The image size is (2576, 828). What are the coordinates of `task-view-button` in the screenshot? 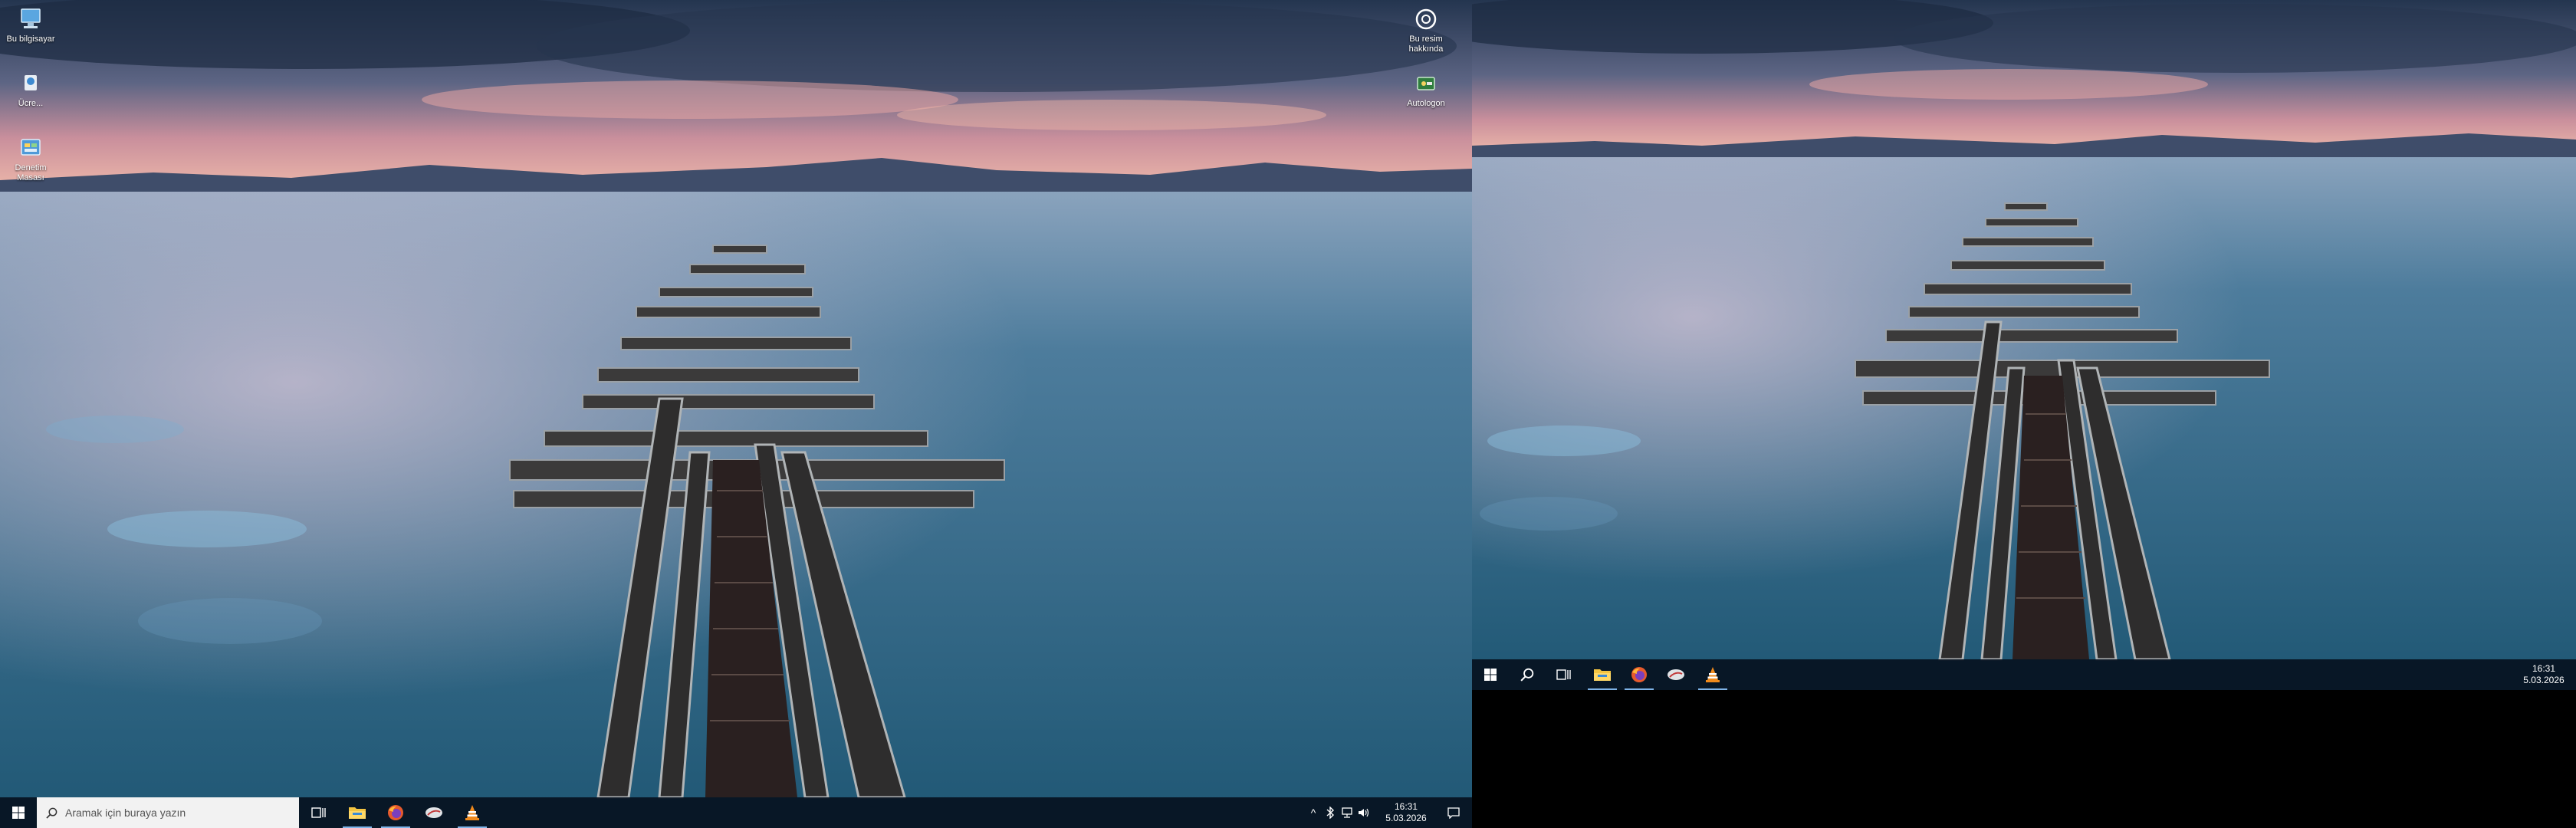 It's located at (319, 813).